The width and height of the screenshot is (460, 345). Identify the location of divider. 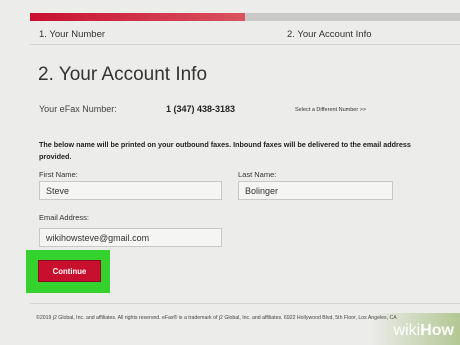
(245, 44).